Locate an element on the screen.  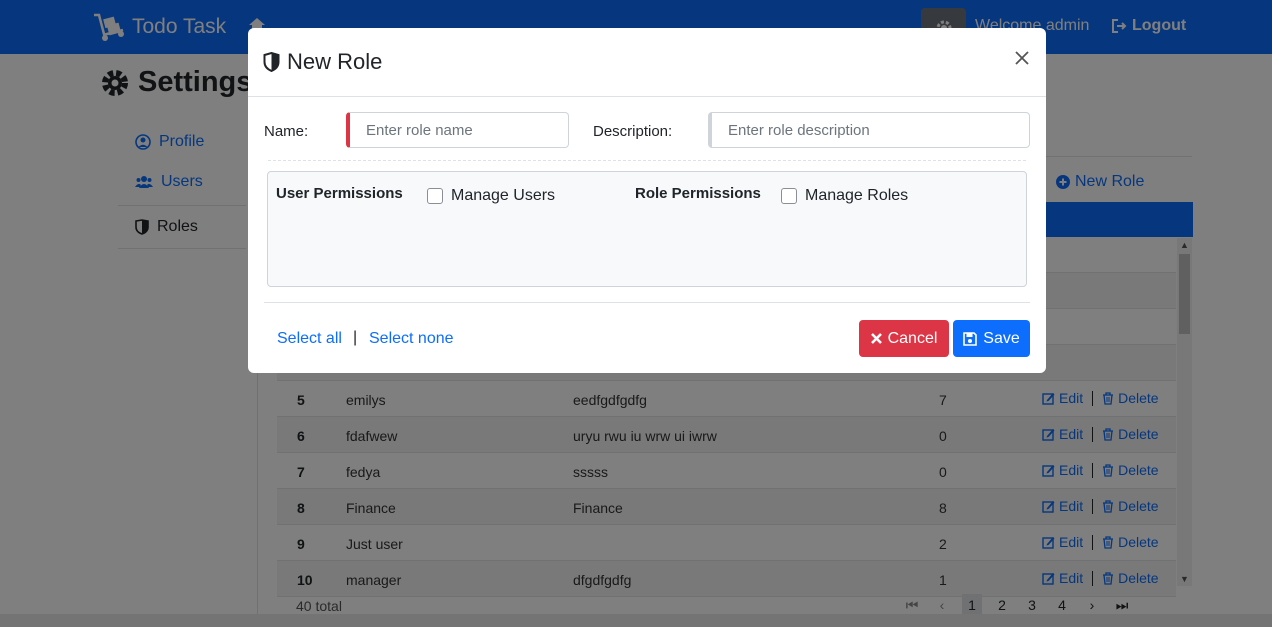
form-divider is located at coordinates (647, 160).